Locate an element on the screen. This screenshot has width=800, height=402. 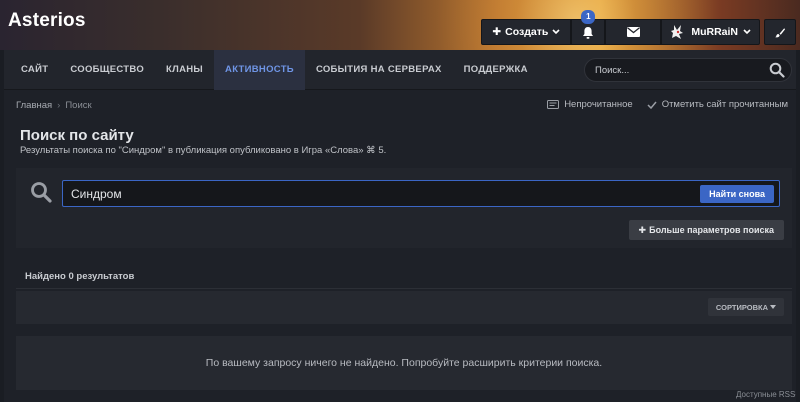
create-label: Создать is located at coordinates (527, 32).